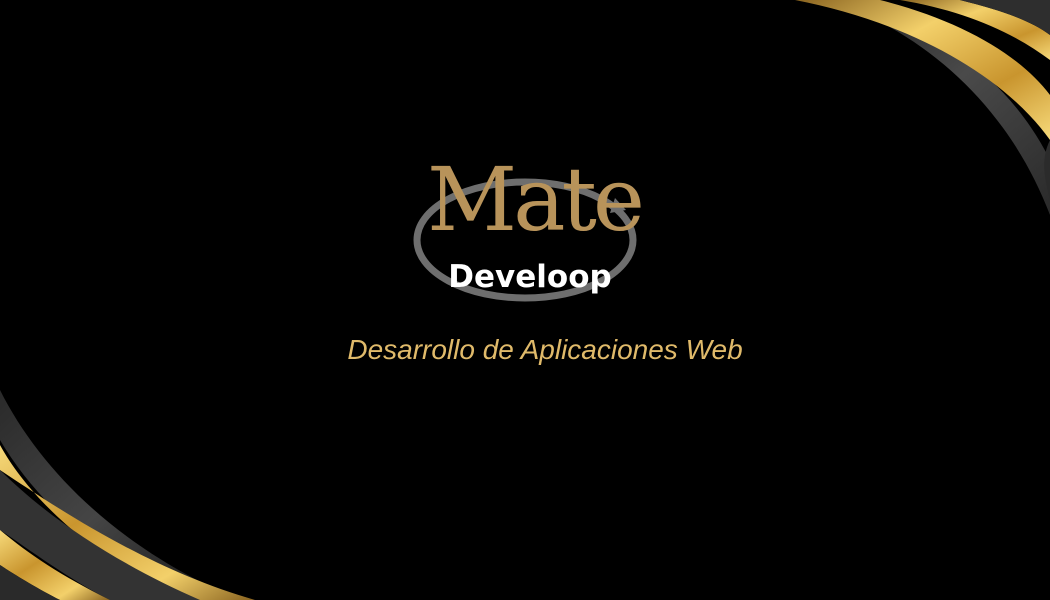  What do you see at coordinates (530, 277) in the screenshot?
I see `logo-secondary-word: Develoop` at bounding box center [530, 277].